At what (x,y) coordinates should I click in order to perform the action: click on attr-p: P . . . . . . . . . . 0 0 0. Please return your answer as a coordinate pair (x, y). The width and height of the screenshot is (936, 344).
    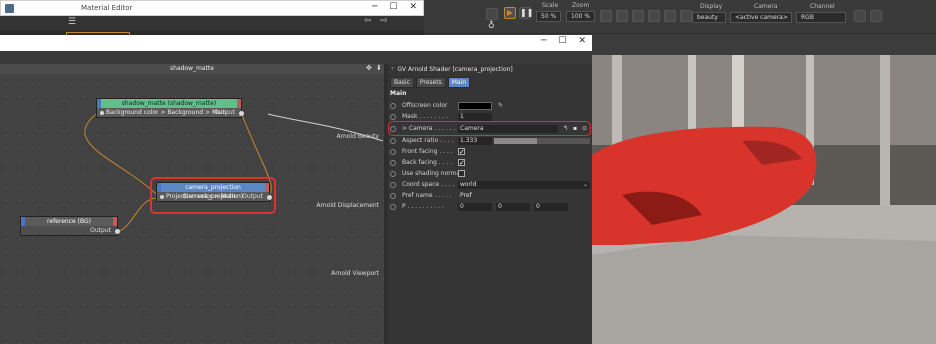
    Looking at the image, I should click on (490, 207).